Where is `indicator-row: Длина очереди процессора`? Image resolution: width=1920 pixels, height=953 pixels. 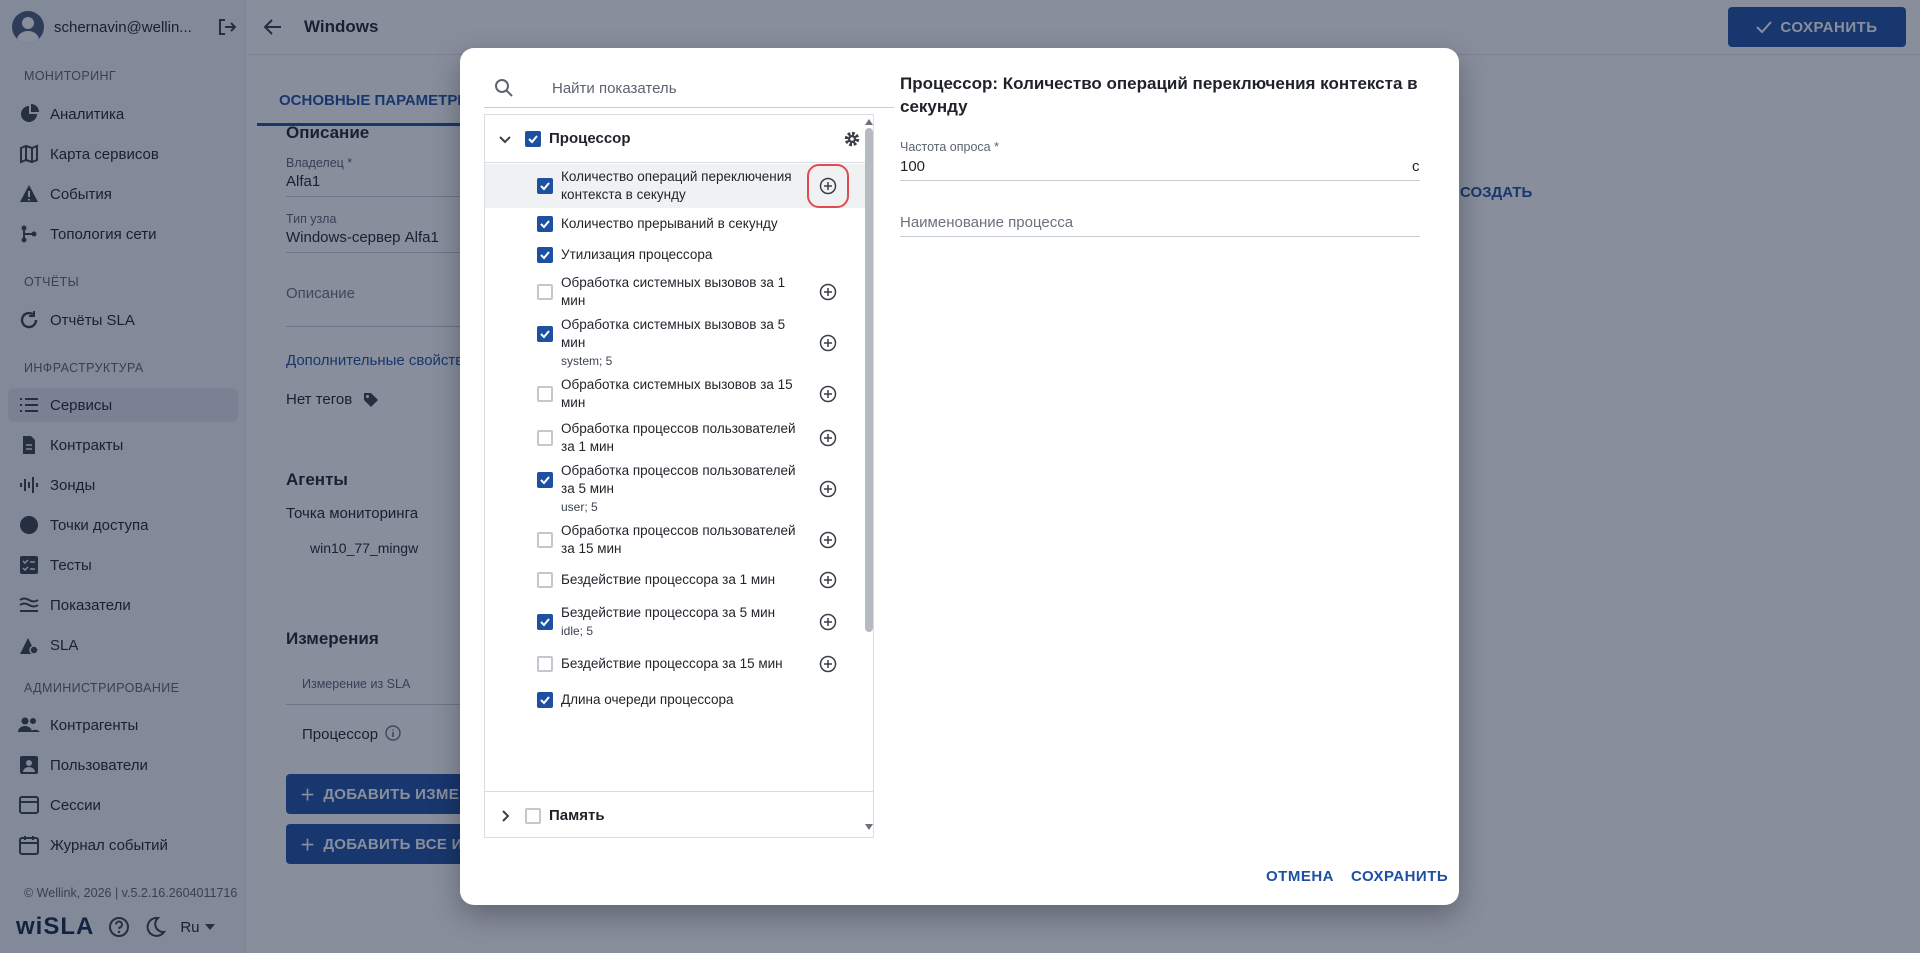
indicator-row: Длина очереди процессора is located at coordinates (679, 700).